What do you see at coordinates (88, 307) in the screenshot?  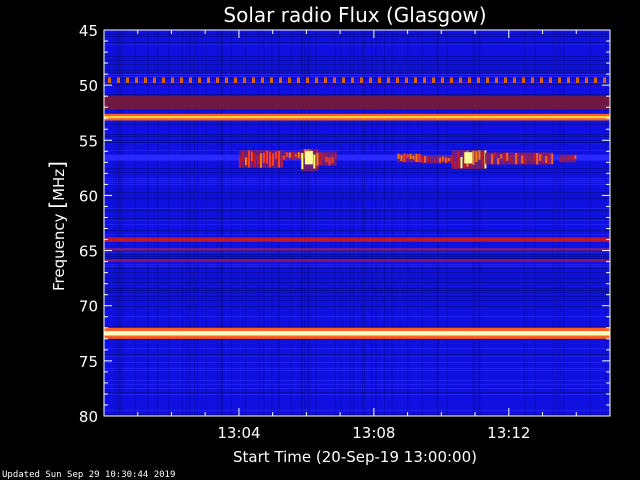 I see `y-tick-label: 70` at bounding box center [88, 307].